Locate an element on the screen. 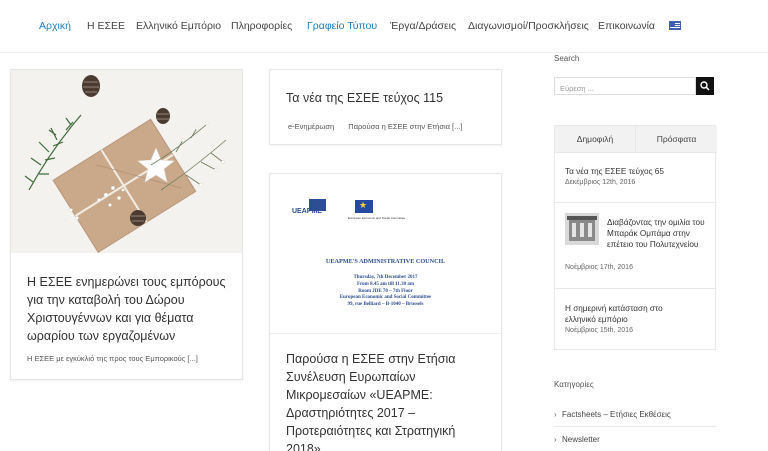 Image resolution: width=768 pixels, height=451 pixels. category-item: › Newsletter is located at coordinates (635, 439).